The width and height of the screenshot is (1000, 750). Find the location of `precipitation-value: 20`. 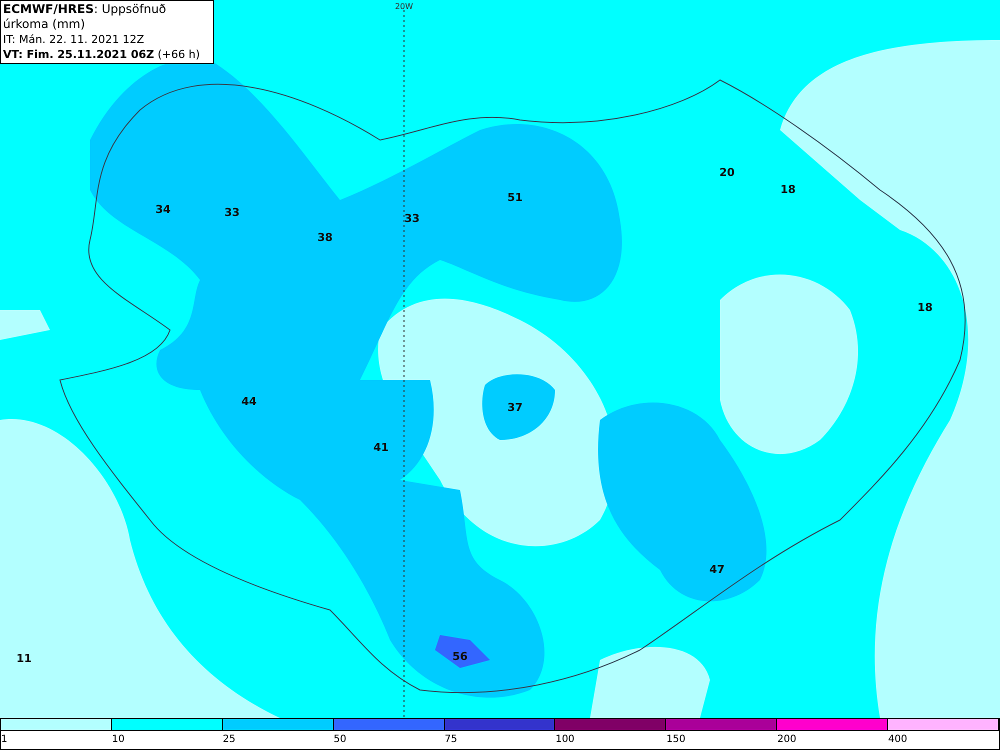

precipitation-value: 20 is located at coordinates (727, 172).